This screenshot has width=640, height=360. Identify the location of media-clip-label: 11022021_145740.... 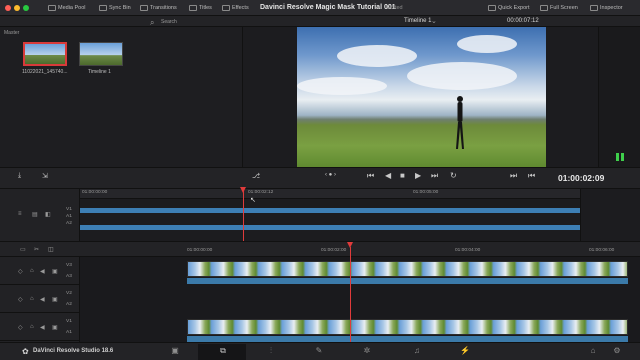
(45, 72).